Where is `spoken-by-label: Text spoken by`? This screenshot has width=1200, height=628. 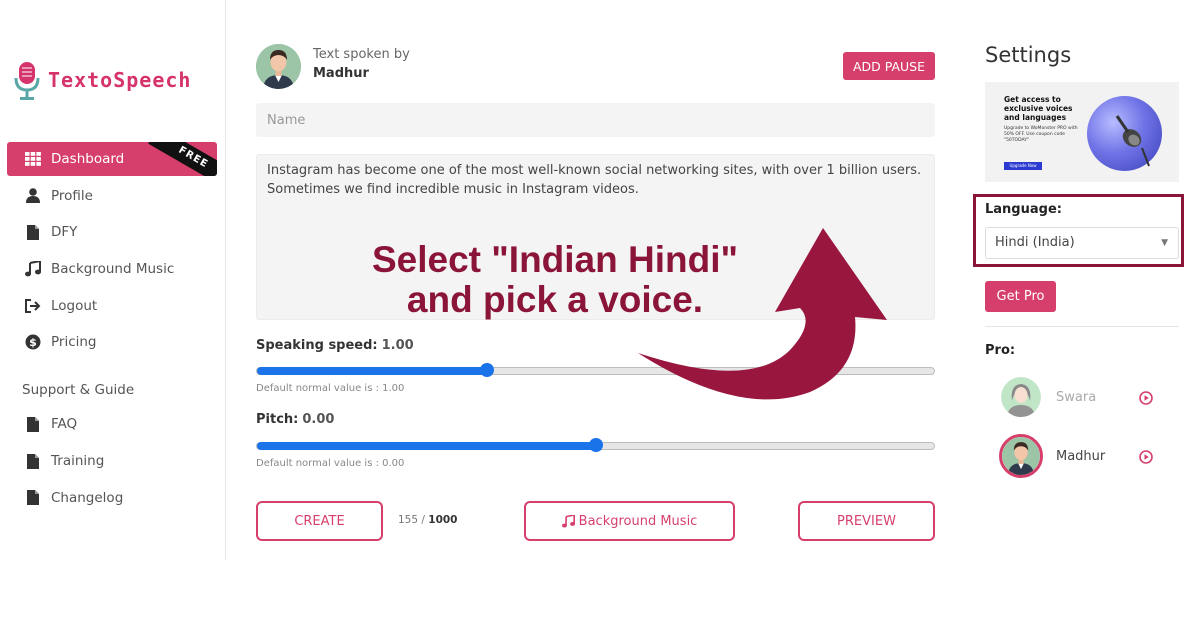
spoken-by-label: Text spoken by is located at coordinates (361, 54).